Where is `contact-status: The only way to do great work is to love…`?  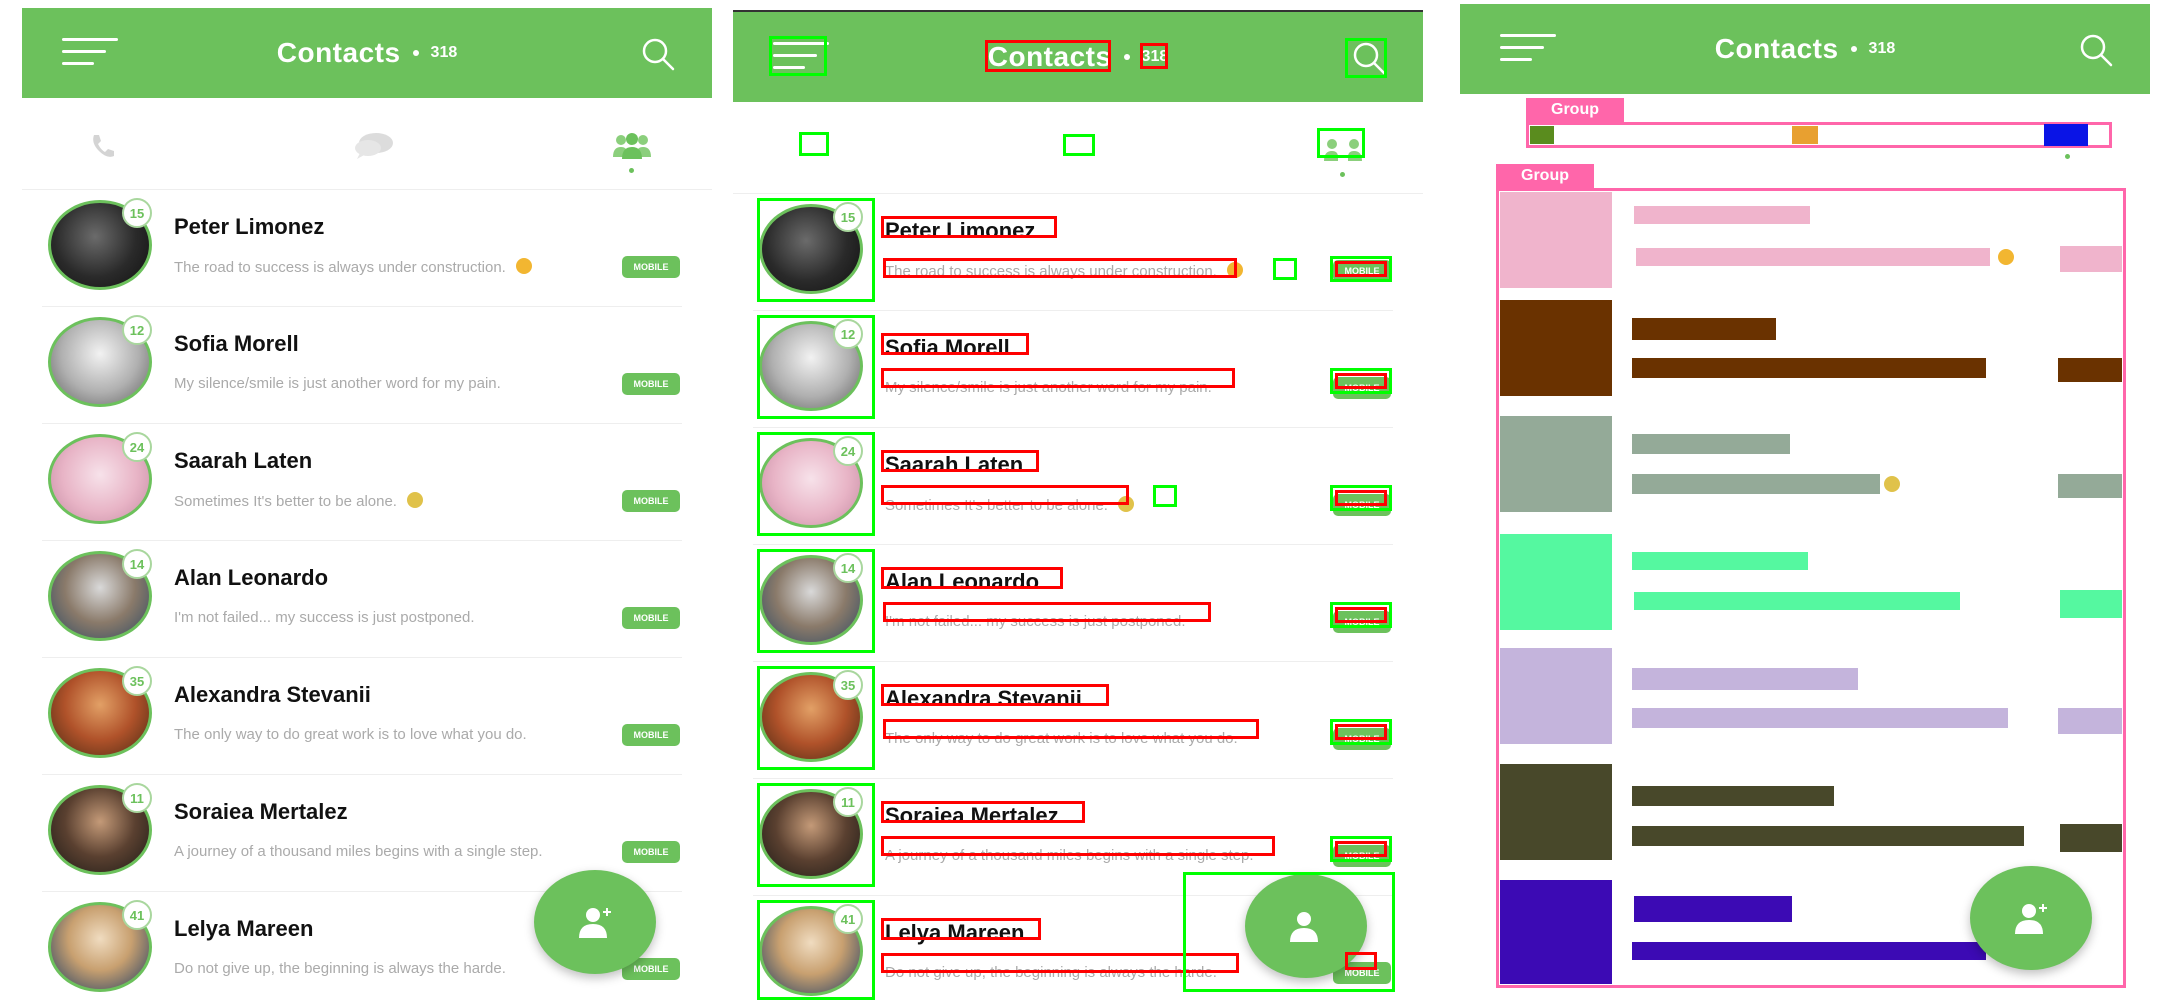 contact-status: The only way to do great work is to love… is located at coordinates (350, 734).